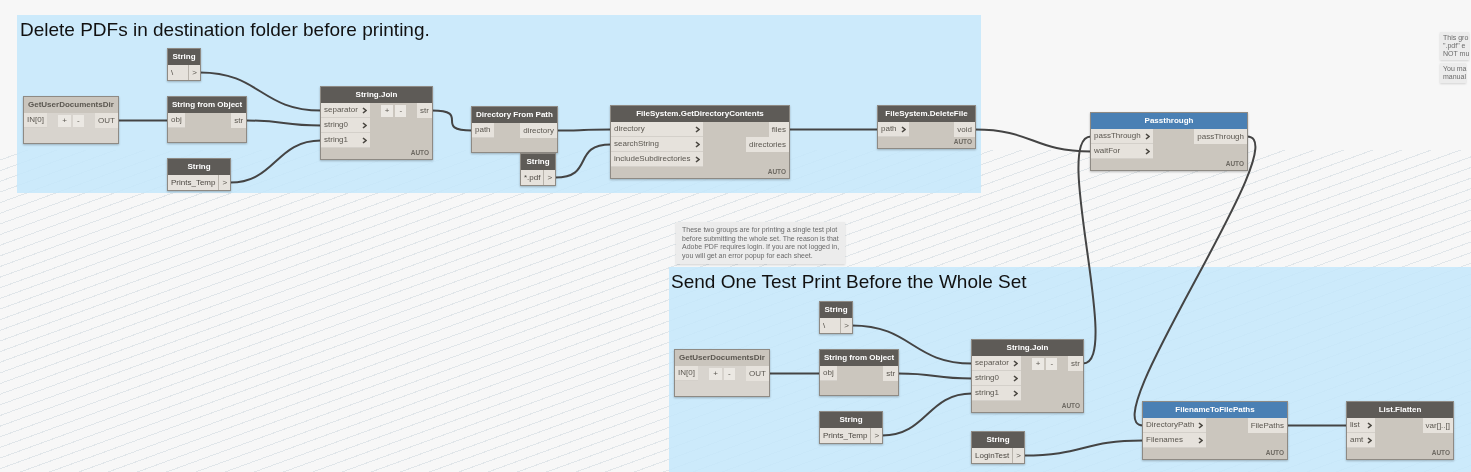  Describe the element at coordinates (1437, 425) in the screenshot. I see `output-port: var[]..[]` at that location.